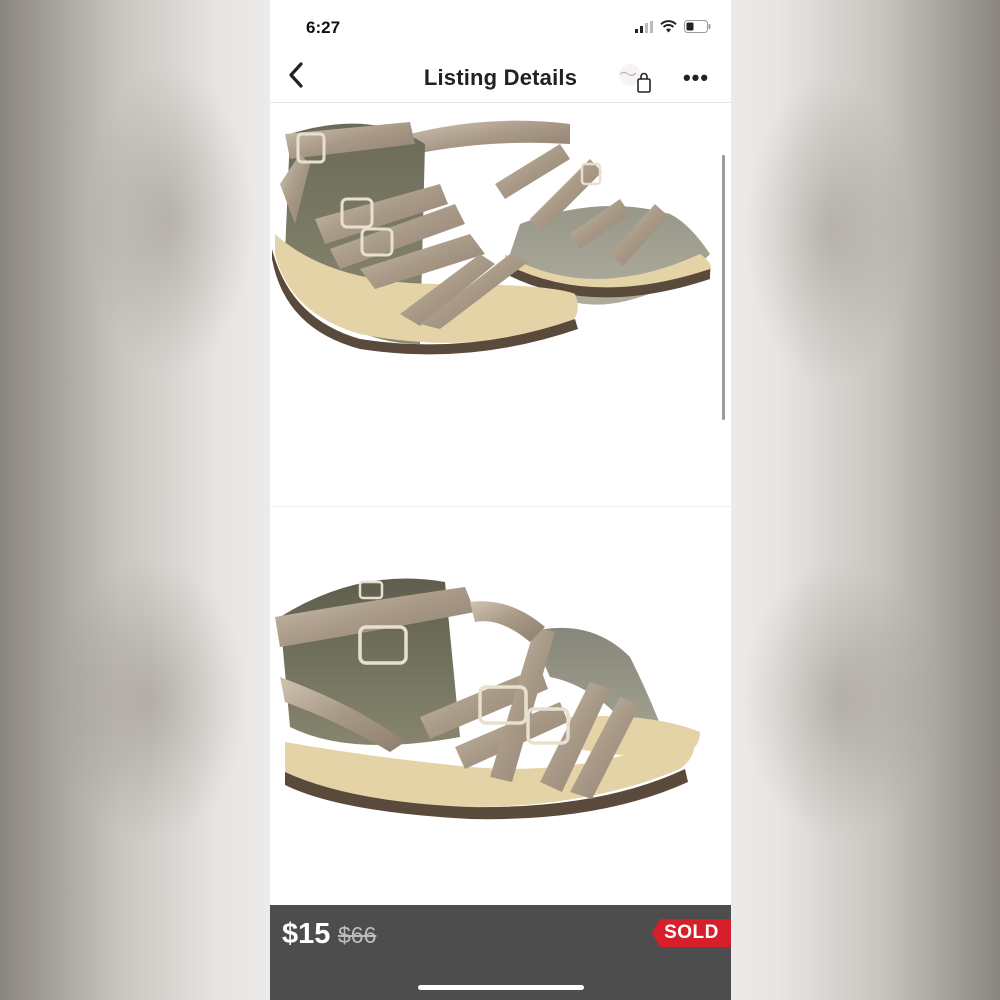  I want to click on status-icons, so click(673, 29).